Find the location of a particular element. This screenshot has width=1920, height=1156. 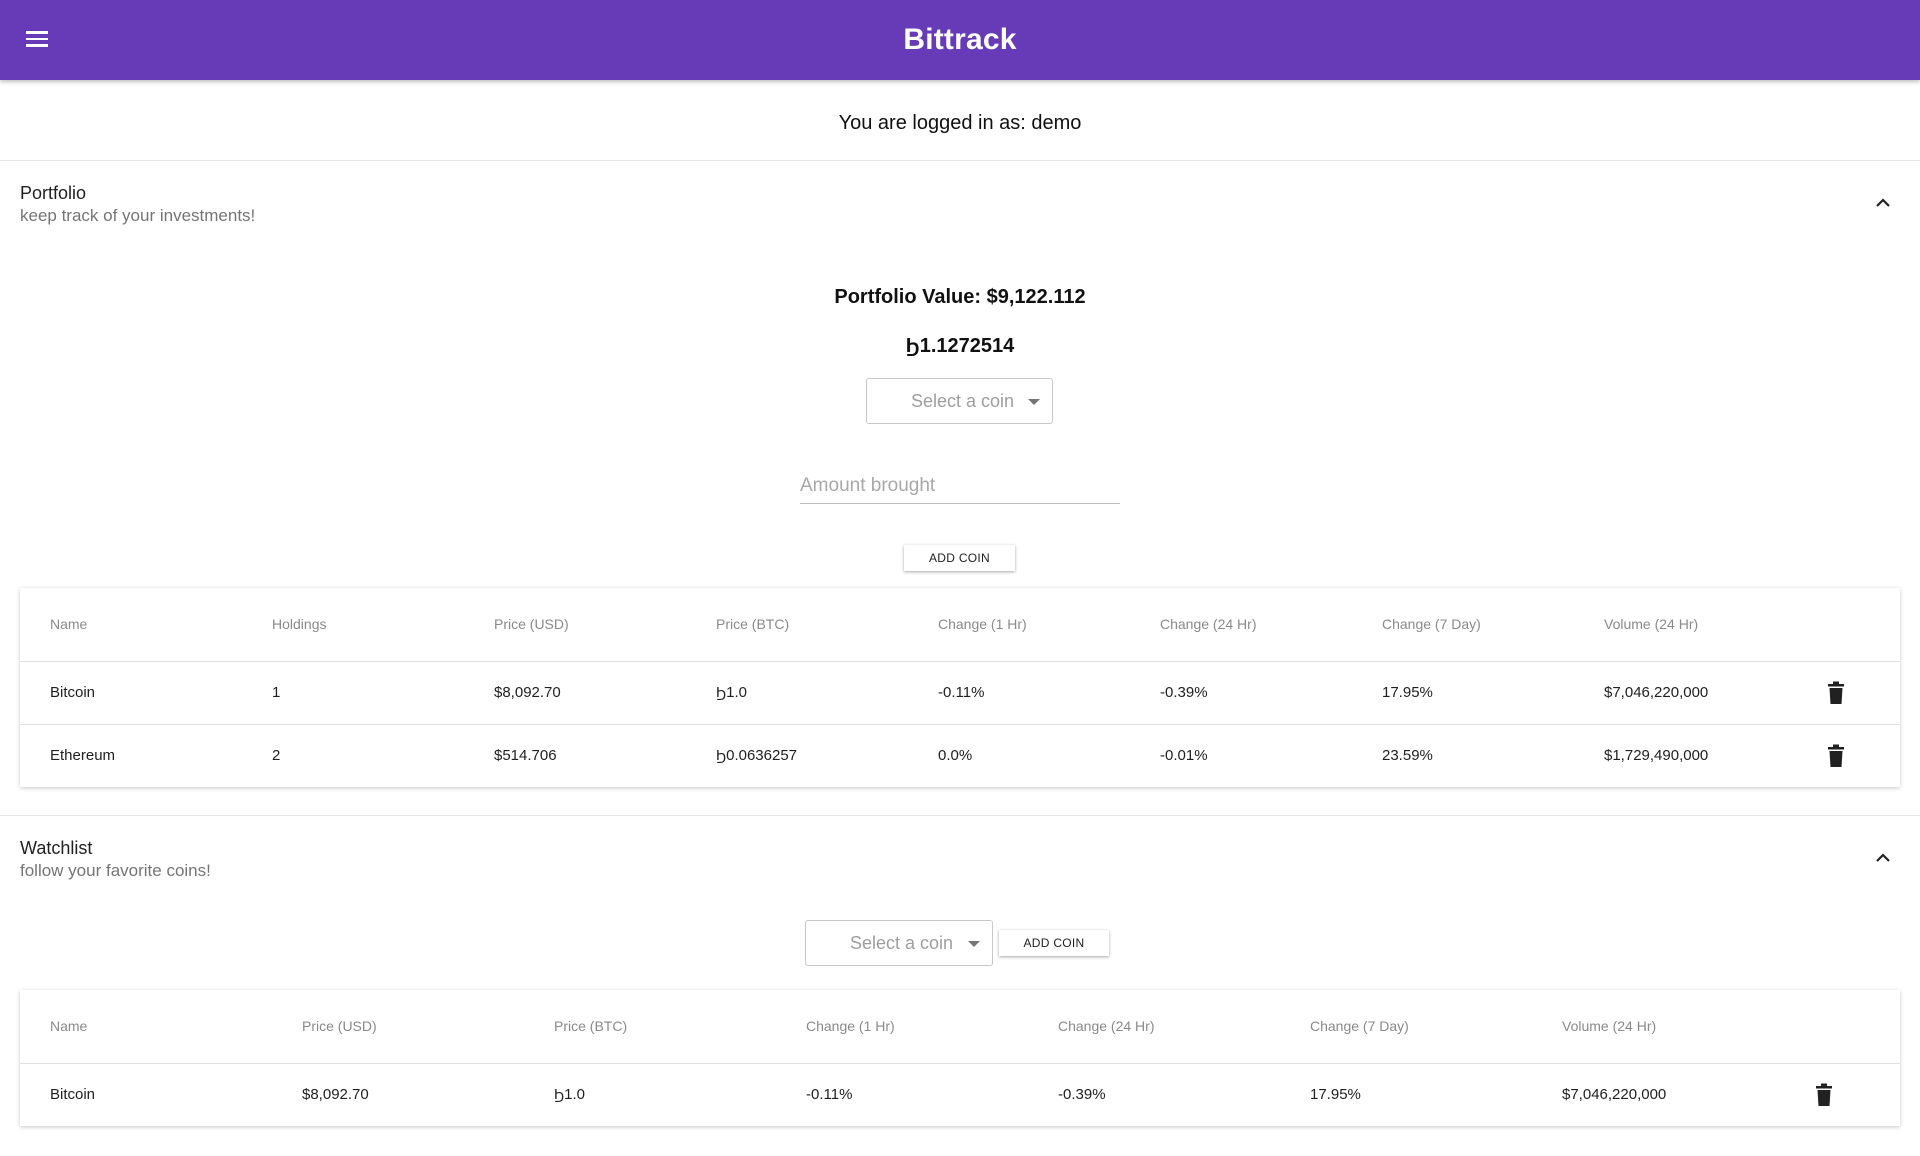

portfolio-btc-value: Ϧ1.1272514 is located at coordinates (960, 346).